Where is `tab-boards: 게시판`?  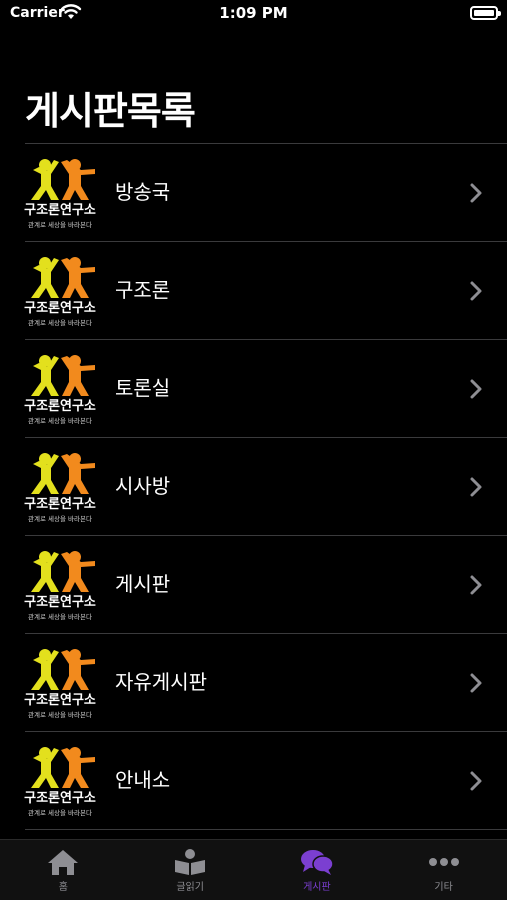
tab-boards: 게시판 is located at coordinates (317, 870).